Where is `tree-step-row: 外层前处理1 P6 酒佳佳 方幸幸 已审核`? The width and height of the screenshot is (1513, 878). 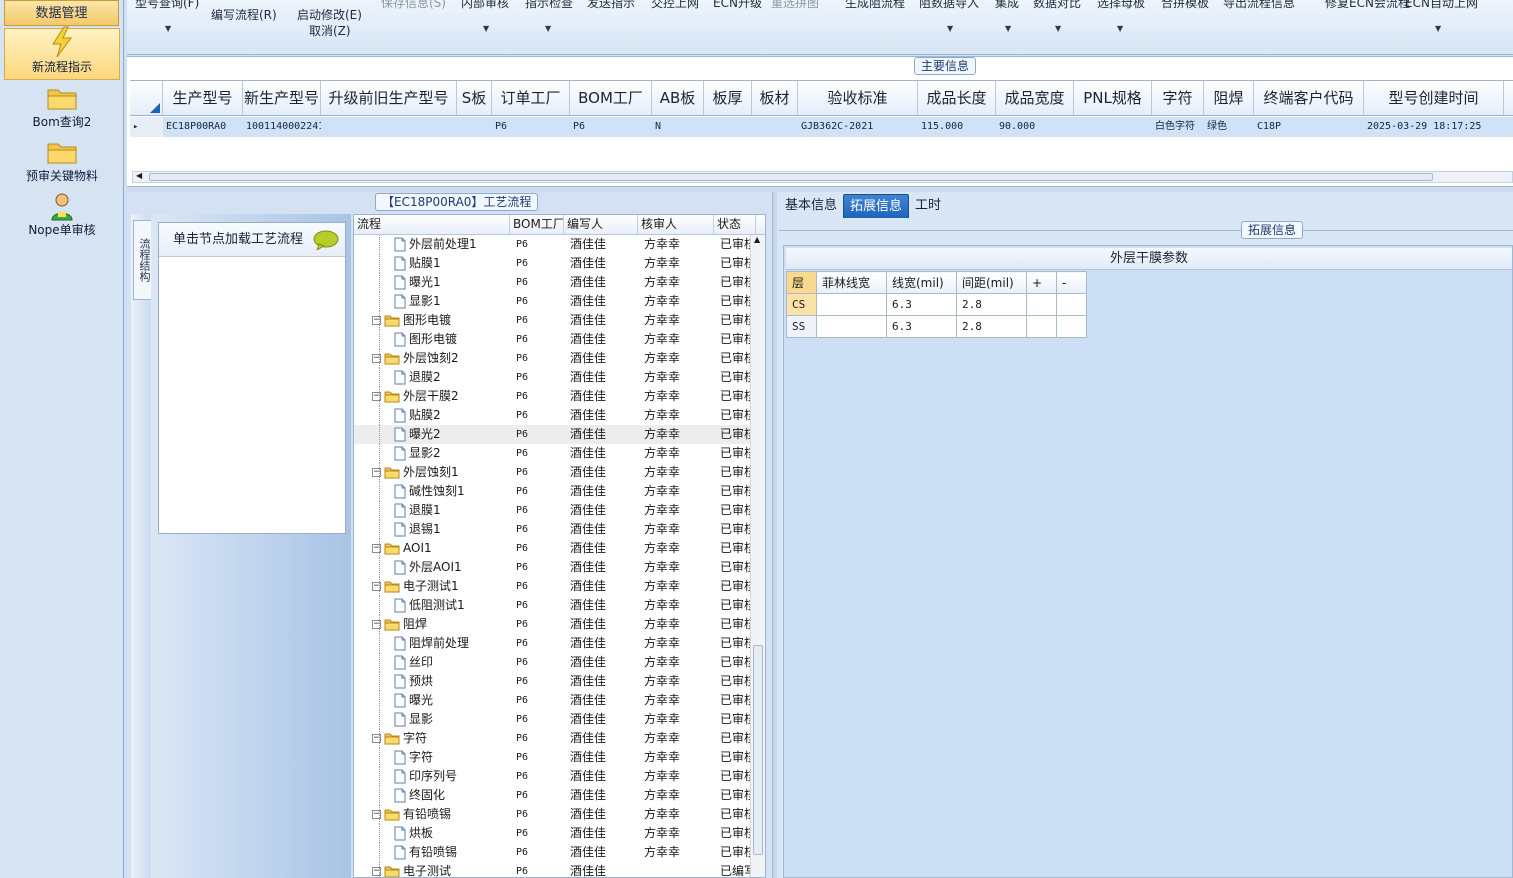 tree-step-row: 外层前处理1 P6 酒佳佳 方幸幸 已审核 is located at coordinates (559, 244).